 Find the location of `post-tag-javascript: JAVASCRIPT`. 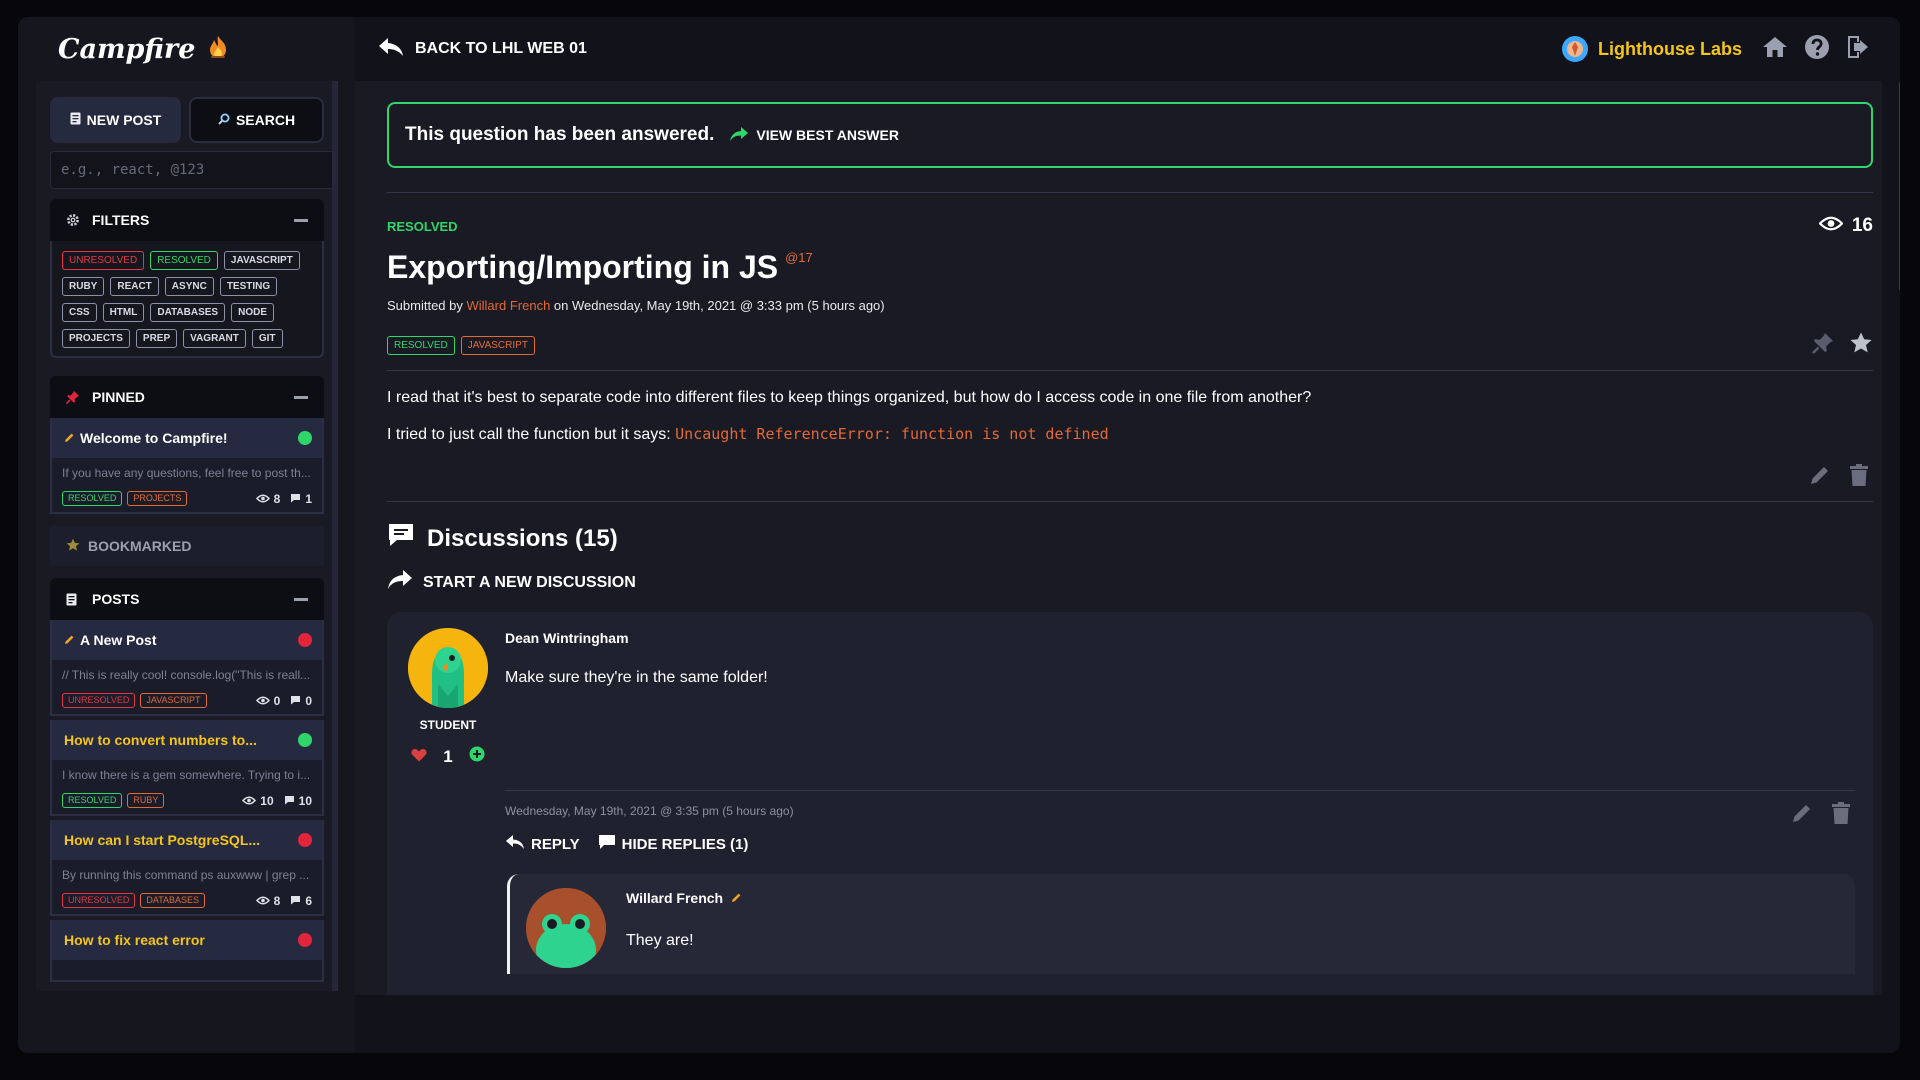

post-tag-javascript: JAVASCRIPT is located at coordinates (497, 345).